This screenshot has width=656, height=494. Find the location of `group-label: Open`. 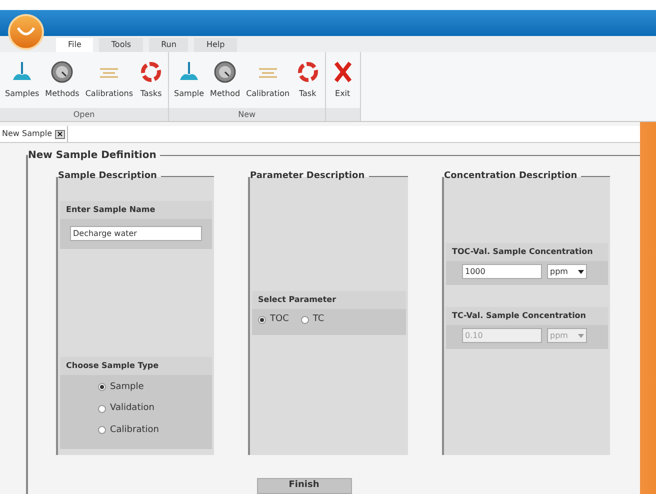

group-label: Open is located at coordinates (84, 114).